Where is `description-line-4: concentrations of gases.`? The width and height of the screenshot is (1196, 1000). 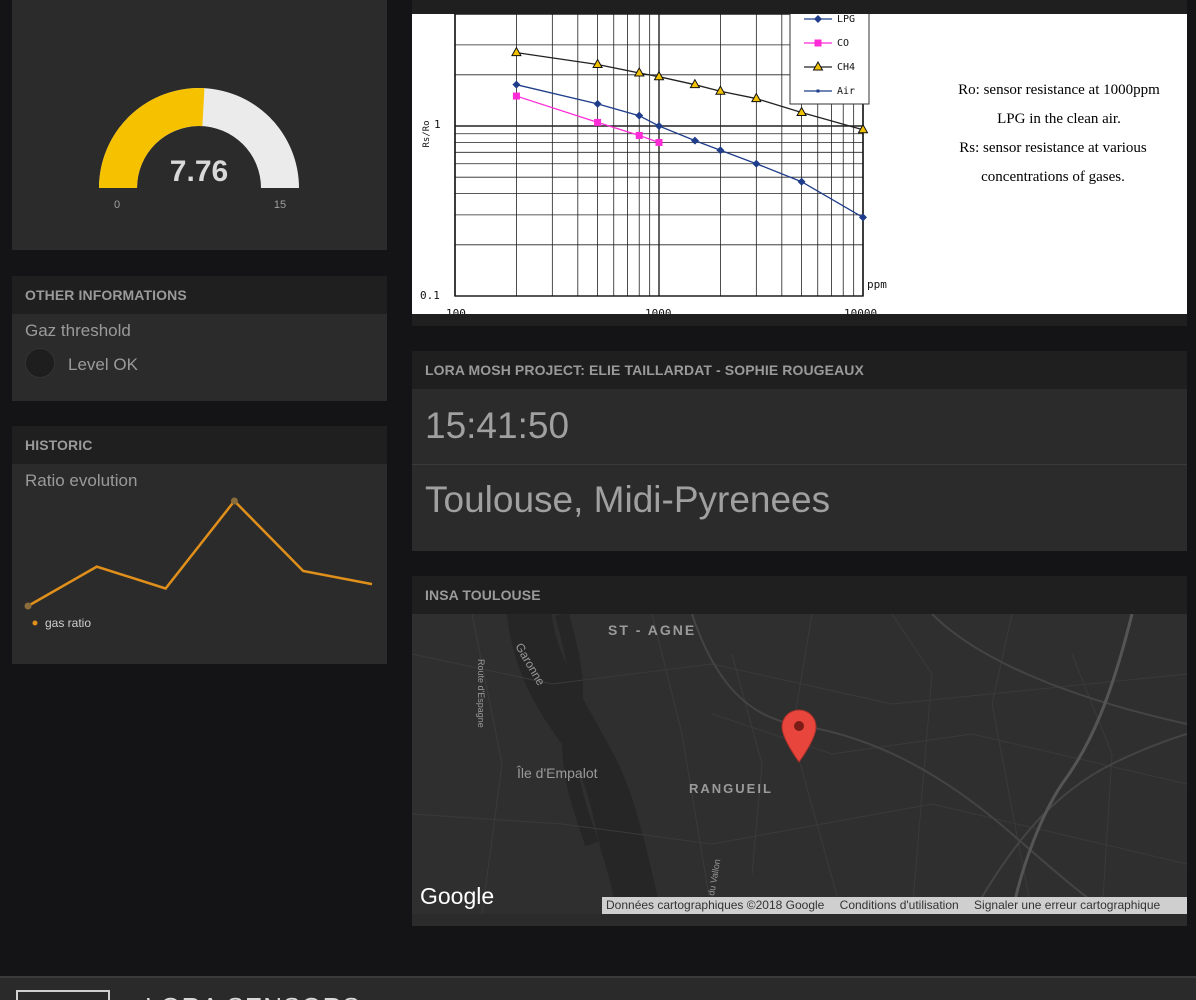 description-line-4: concentrations of gases. is located at coordinates (1053, 177).